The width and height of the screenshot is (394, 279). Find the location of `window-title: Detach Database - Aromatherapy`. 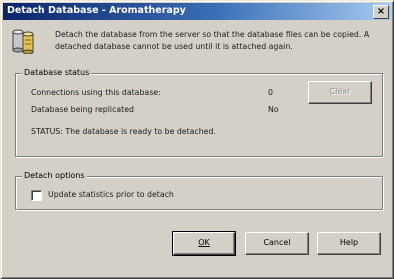

window-title: Detach Database - Aromatherapy is located at coordinates (96, 10).